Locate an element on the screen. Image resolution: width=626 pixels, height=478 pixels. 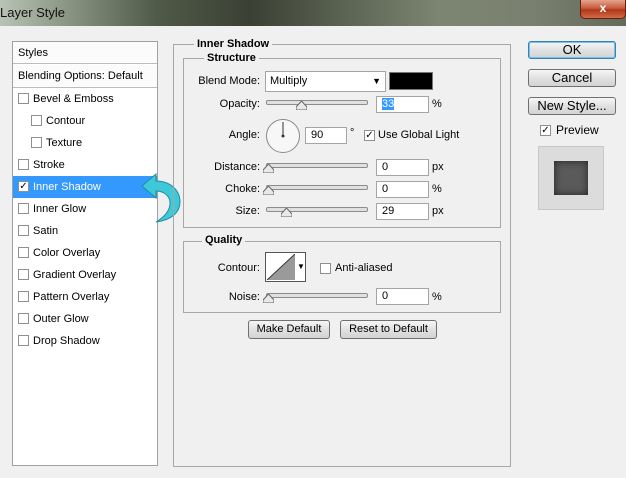
angle-label: Angle: is located at coordinates (244, 135).